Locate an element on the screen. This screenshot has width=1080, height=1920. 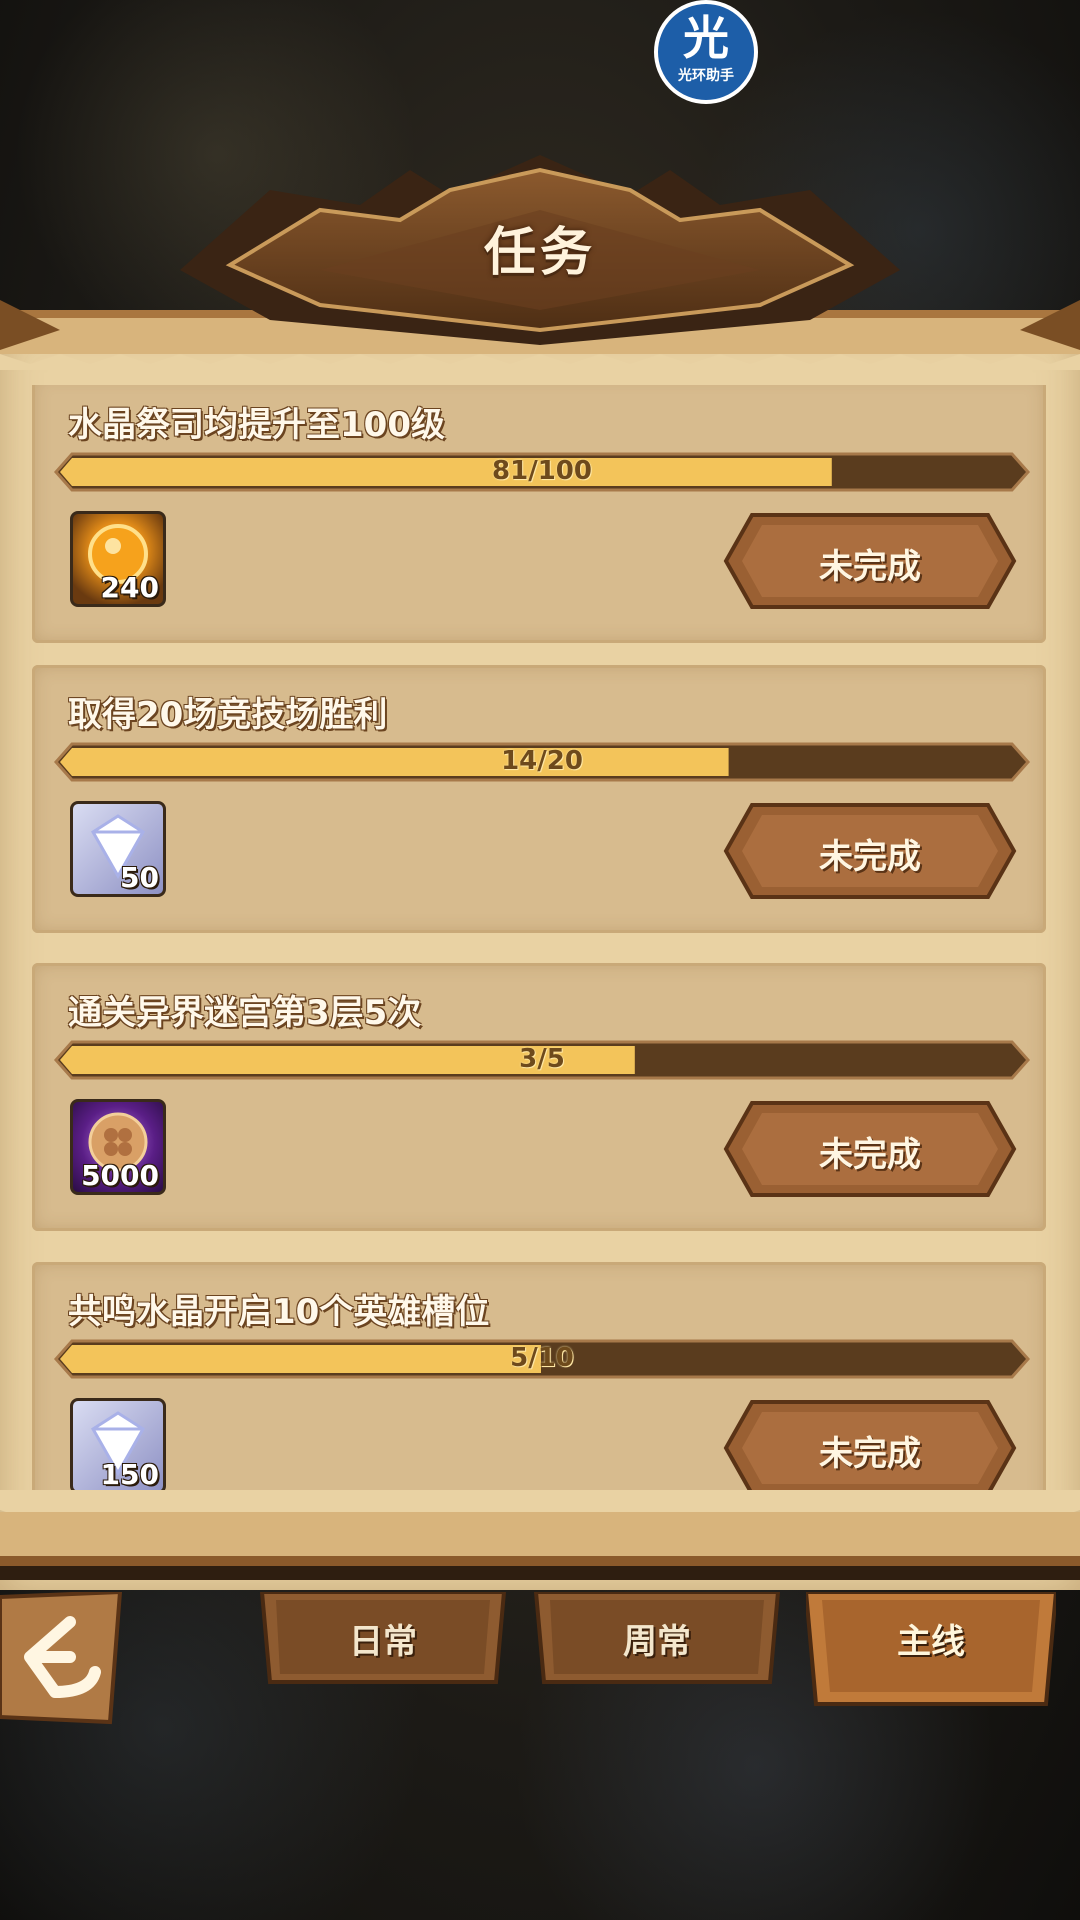
reward-count: 150 is located at coordinates (129, 1474).